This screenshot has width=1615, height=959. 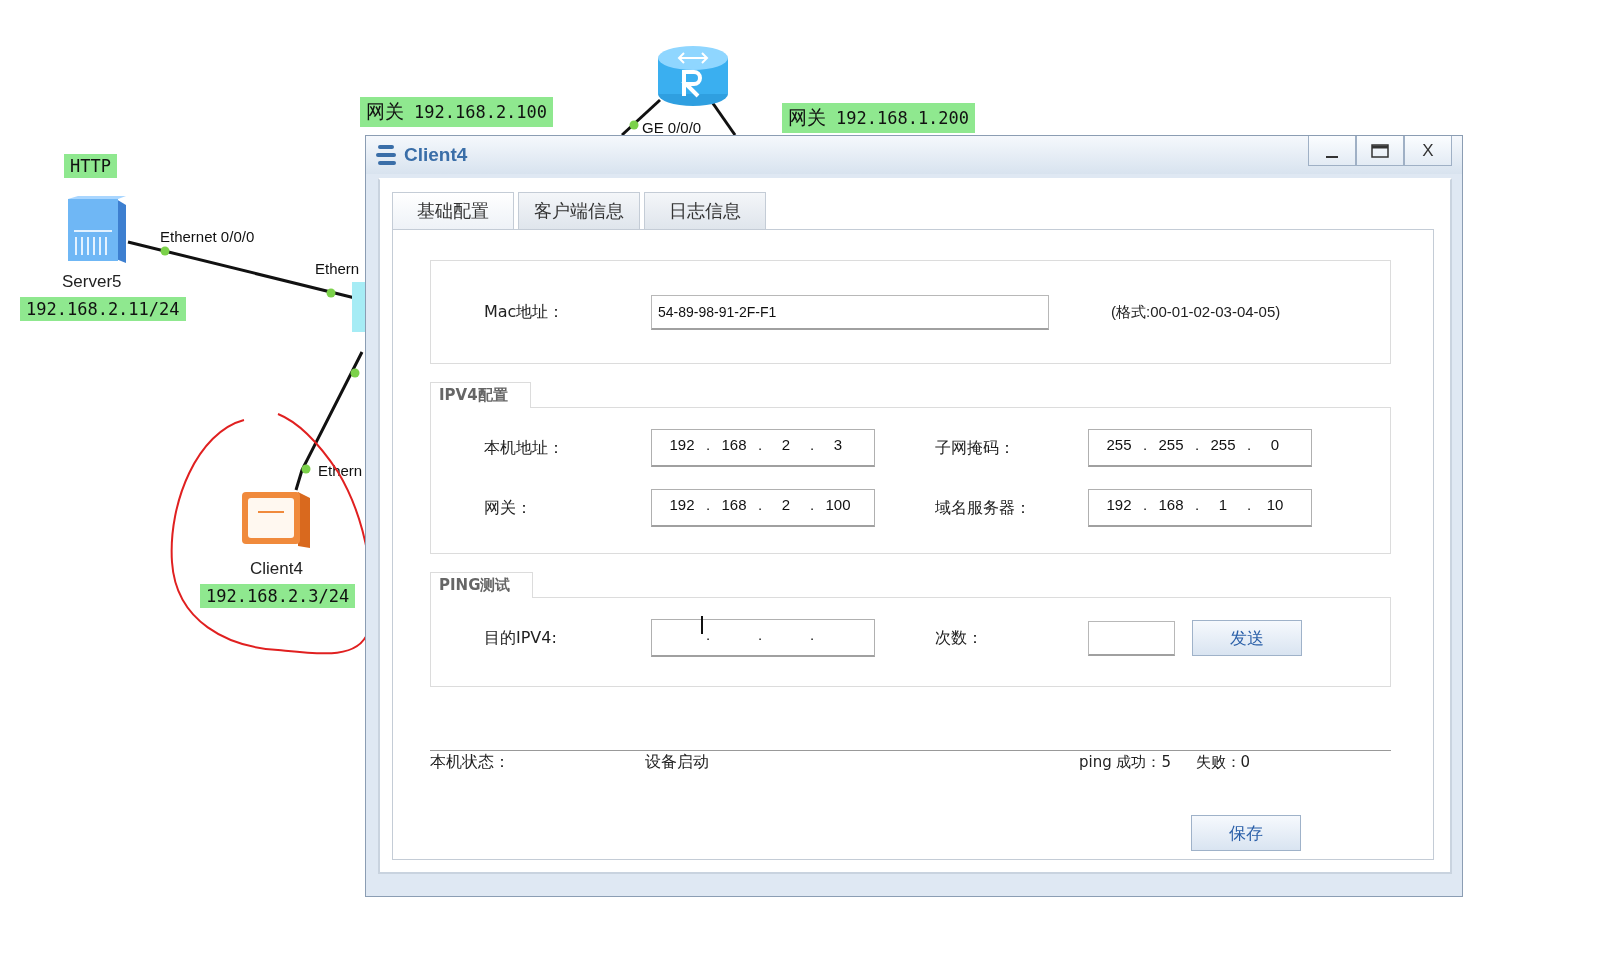 I want to click on save-button: 保存, so click(x=1246, y=833).